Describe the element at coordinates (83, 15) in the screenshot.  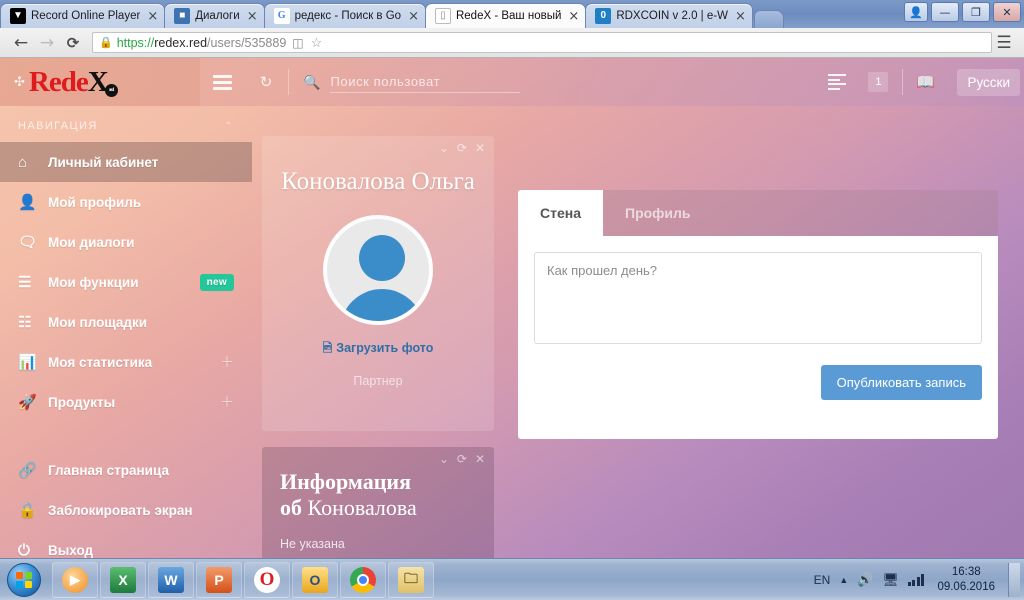
I see `browser-tab: ▼ Record Online Player ×` at that location.